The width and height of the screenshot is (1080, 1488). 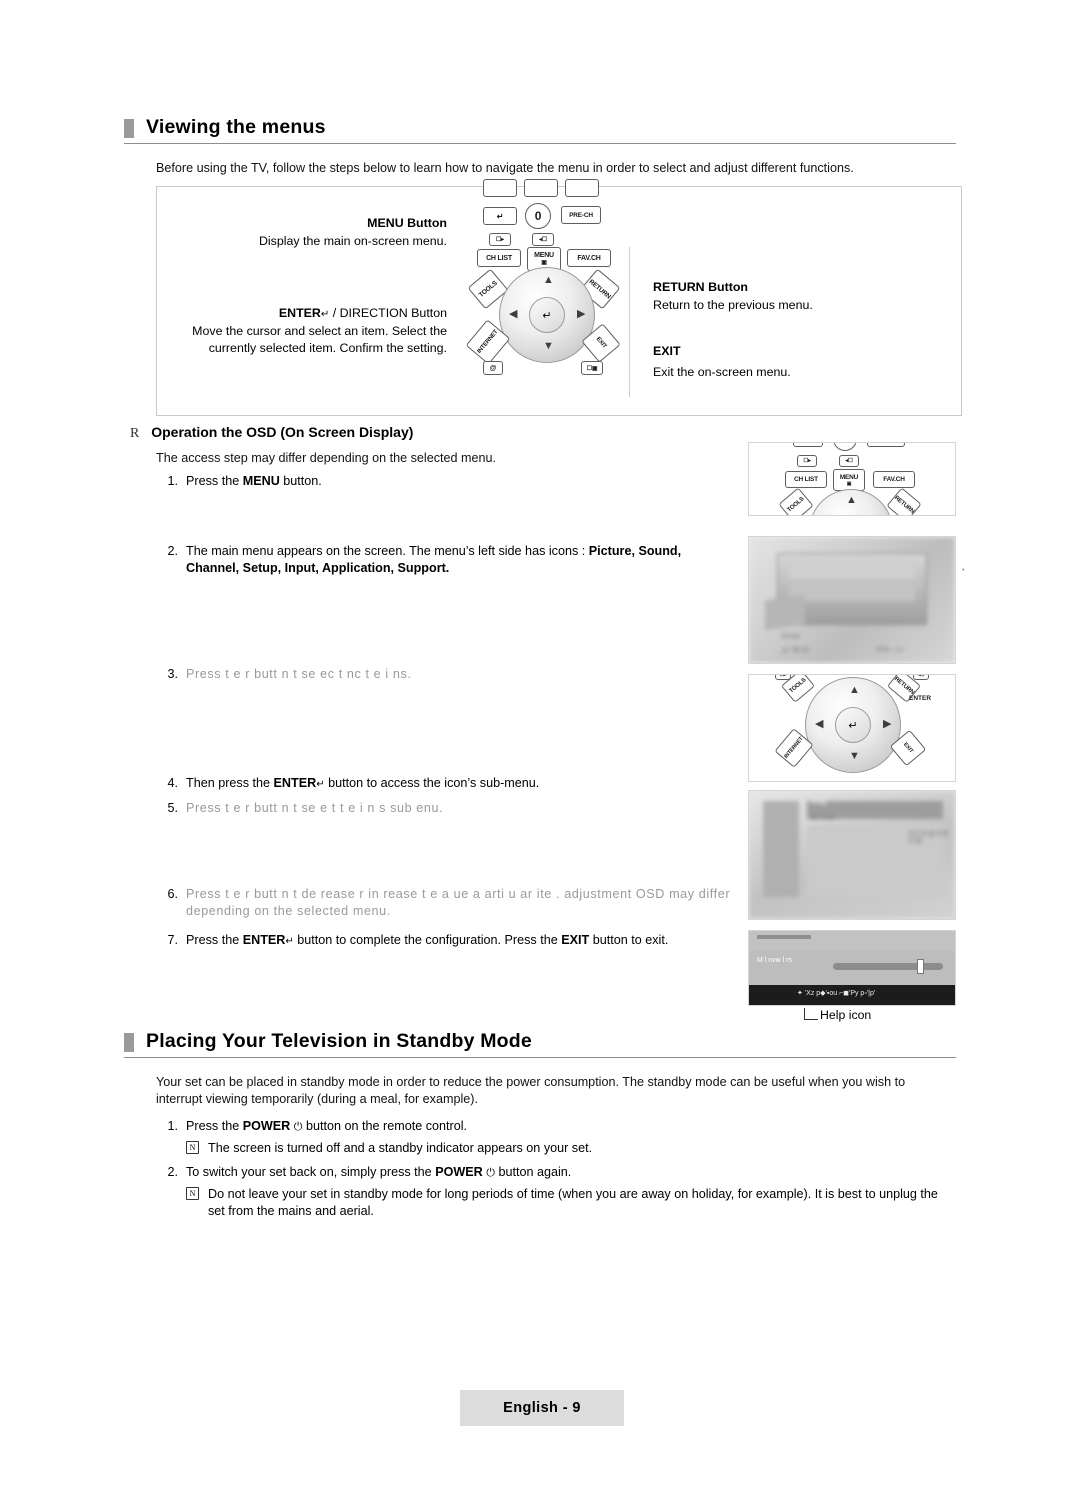 What do you see at coordinates (172, 783) in the screenshot?
I see `step-number: 4.` at bounding box center [172, 783].